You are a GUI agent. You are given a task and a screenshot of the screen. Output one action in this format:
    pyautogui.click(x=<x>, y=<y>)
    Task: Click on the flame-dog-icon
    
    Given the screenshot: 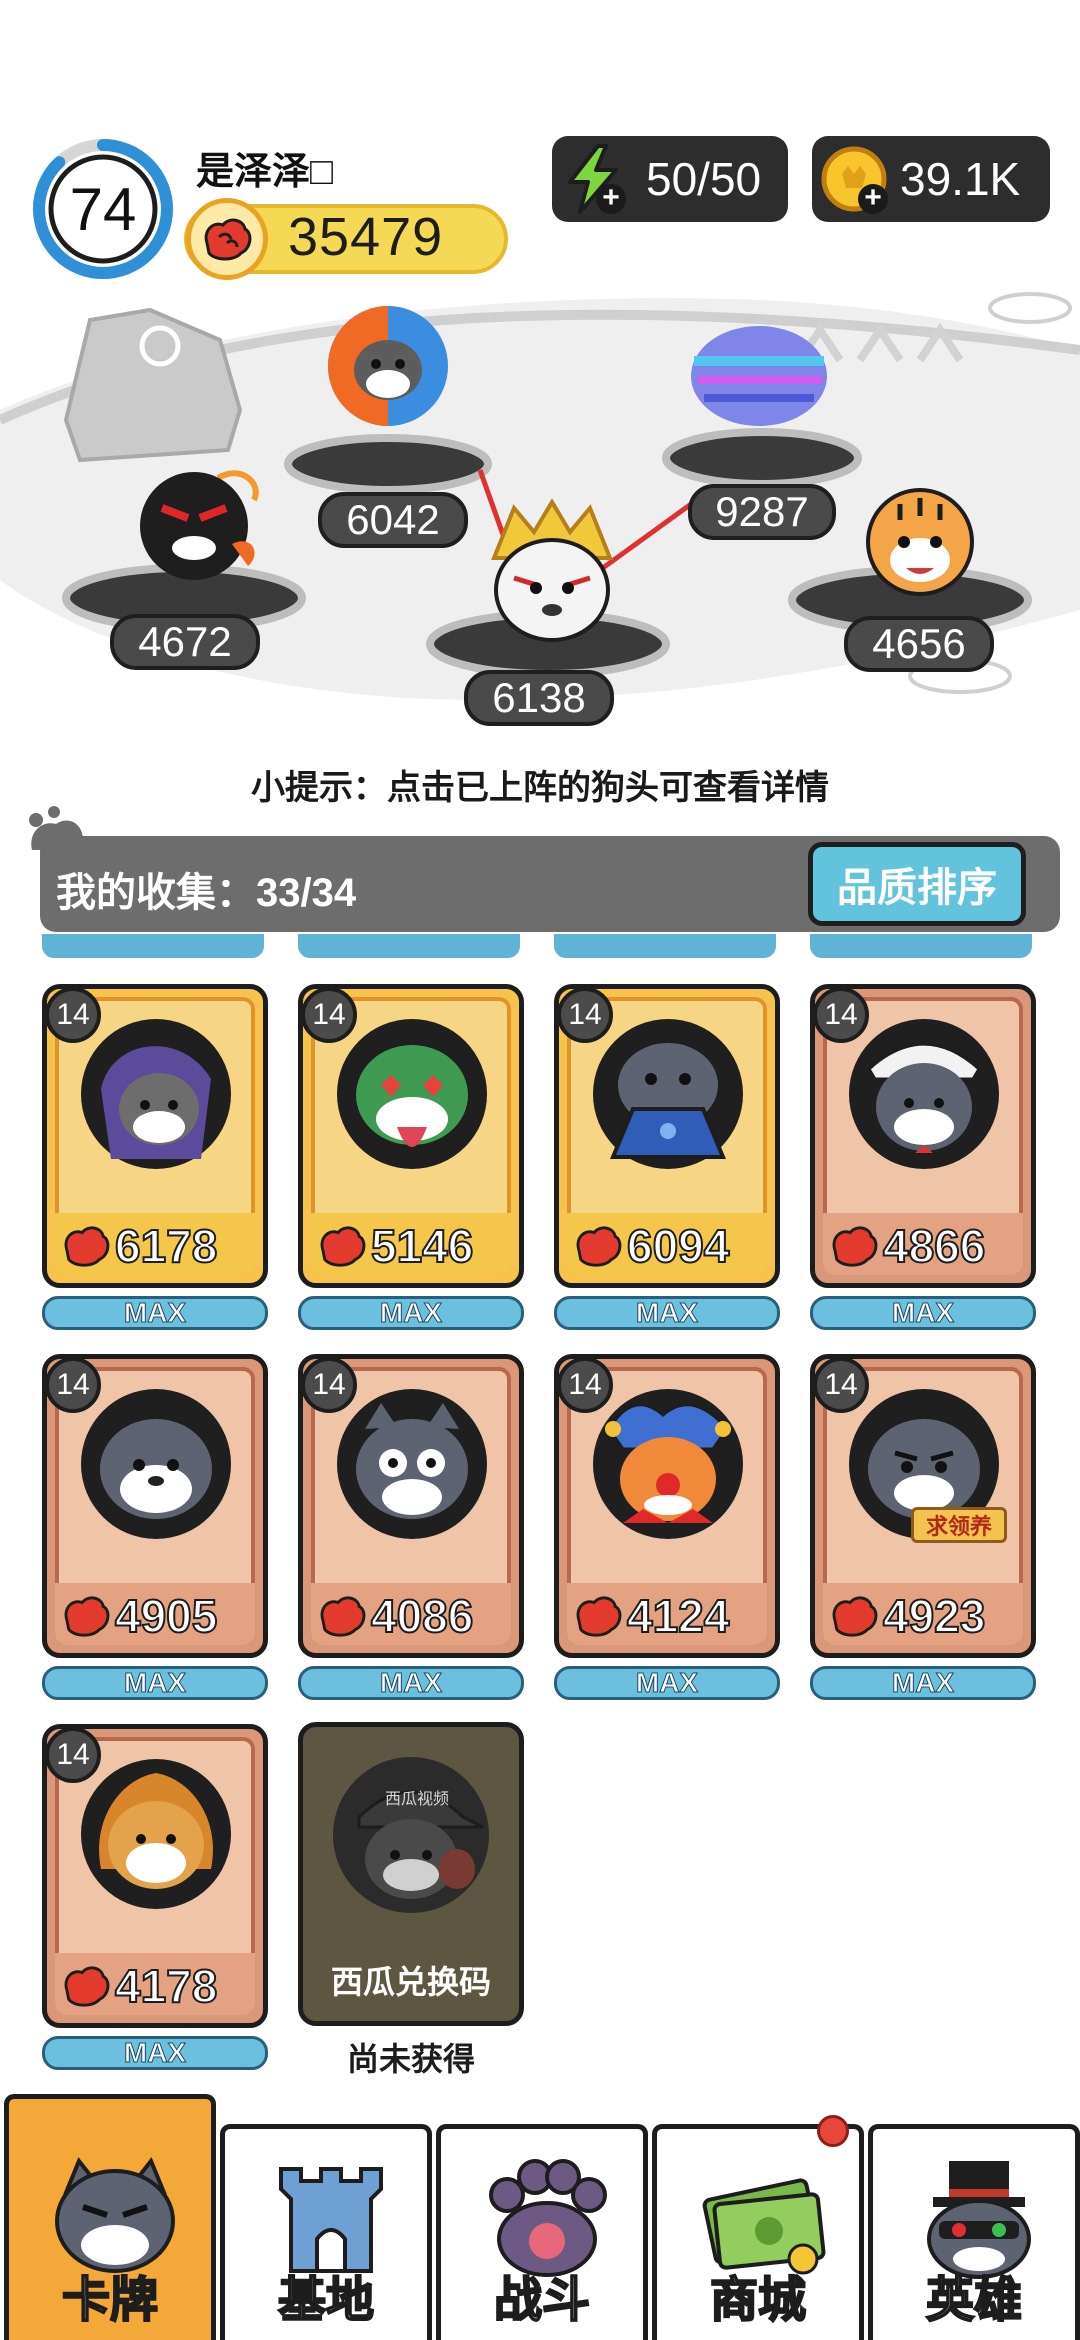 What is the action you would take?
    pyautogui.click(x=156, y=1834)
    